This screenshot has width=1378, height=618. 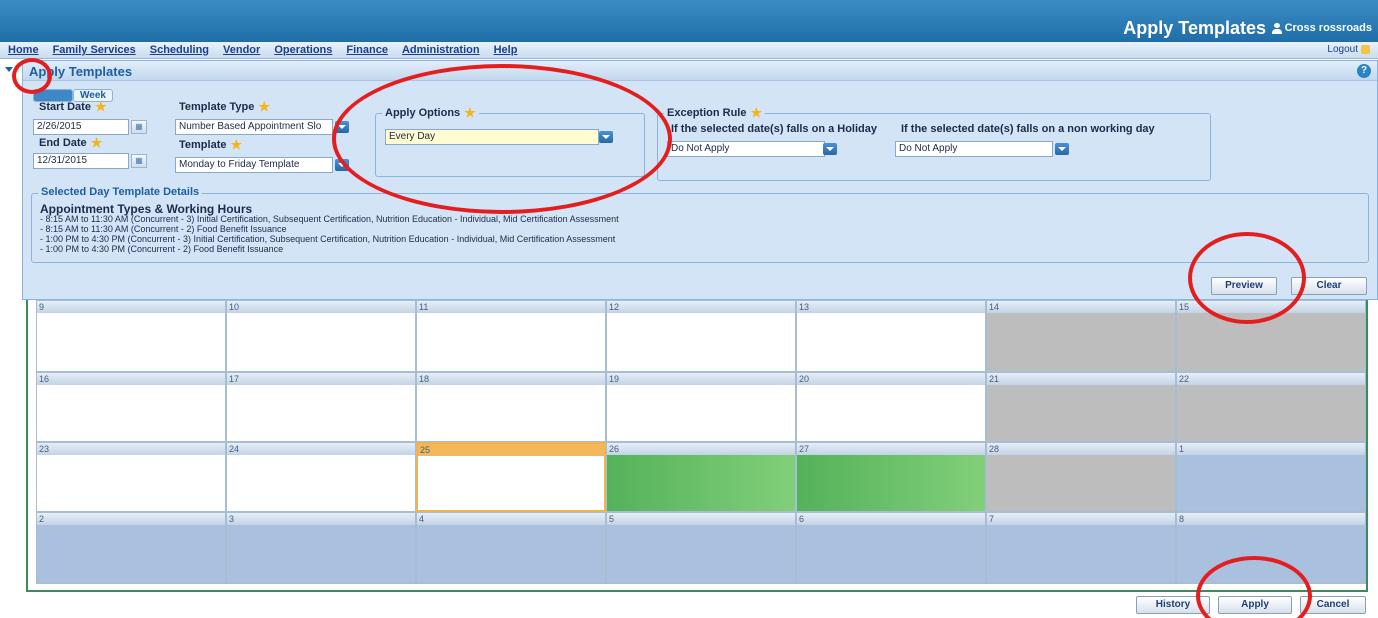 I want to click on end-date-input: 12/31/2015, so click(x=81, y=161).